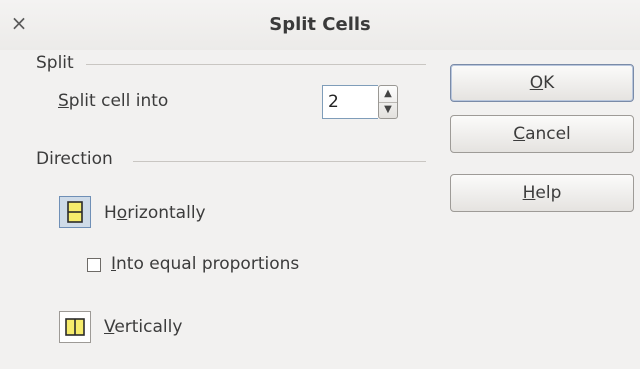 This screenshot has width=640, height=369. What do you see at coordinates (388, 110) in the screenshot?
I see `spin-down-arrow-icon: ▼` at bounding box center [388, 110].